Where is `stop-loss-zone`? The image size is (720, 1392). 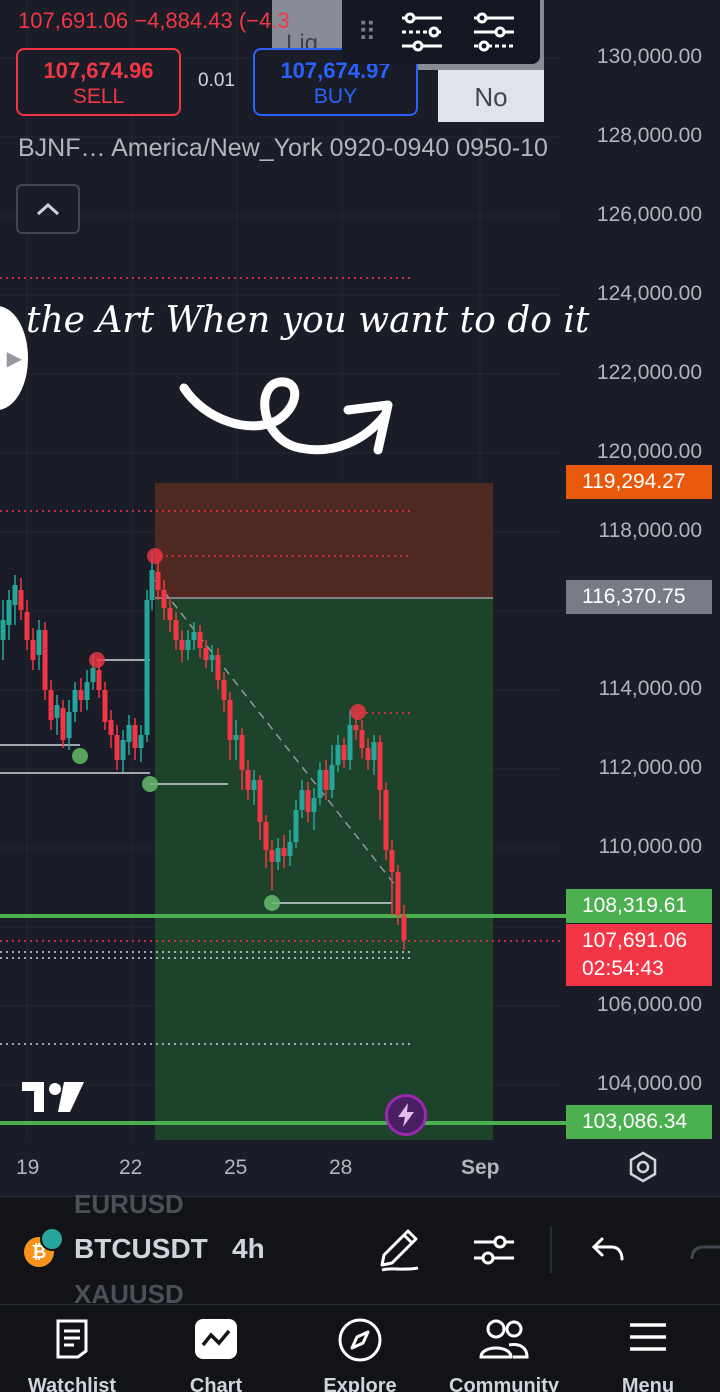 stop-loss-zone is located at coordinates (324, 540).